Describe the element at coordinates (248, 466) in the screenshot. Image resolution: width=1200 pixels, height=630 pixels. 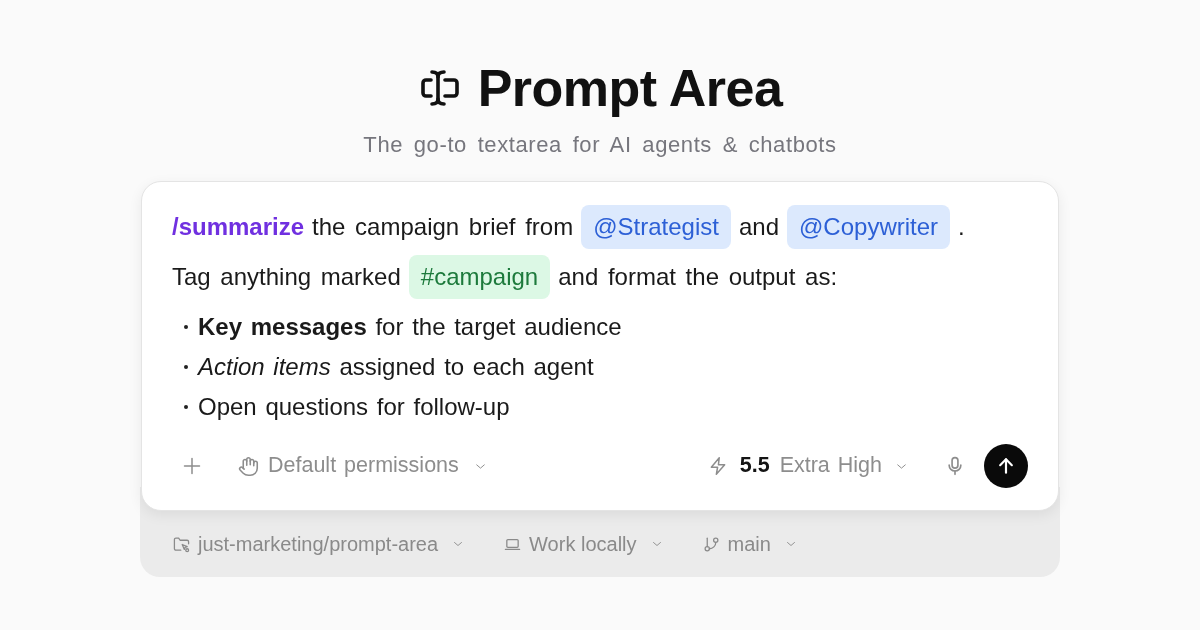
I see `hand-icon` at that location.